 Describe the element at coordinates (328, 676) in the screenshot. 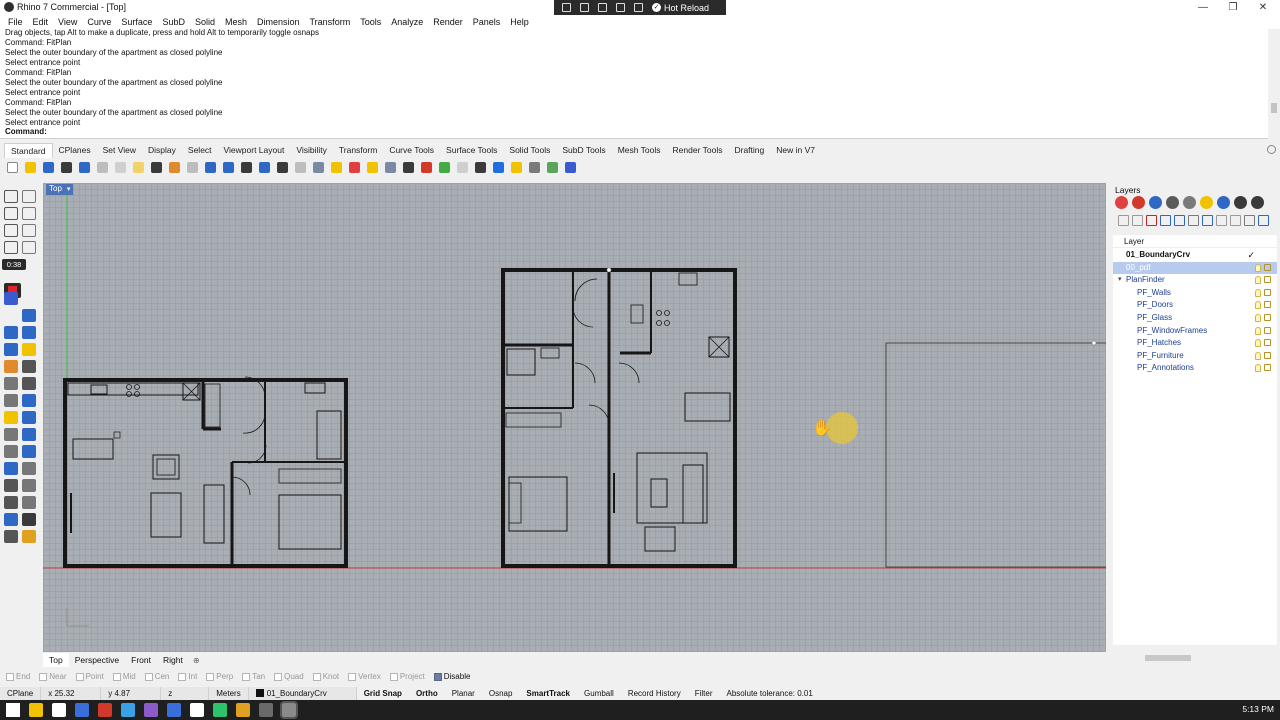

I see `osnap-knot: Knot` at that location.